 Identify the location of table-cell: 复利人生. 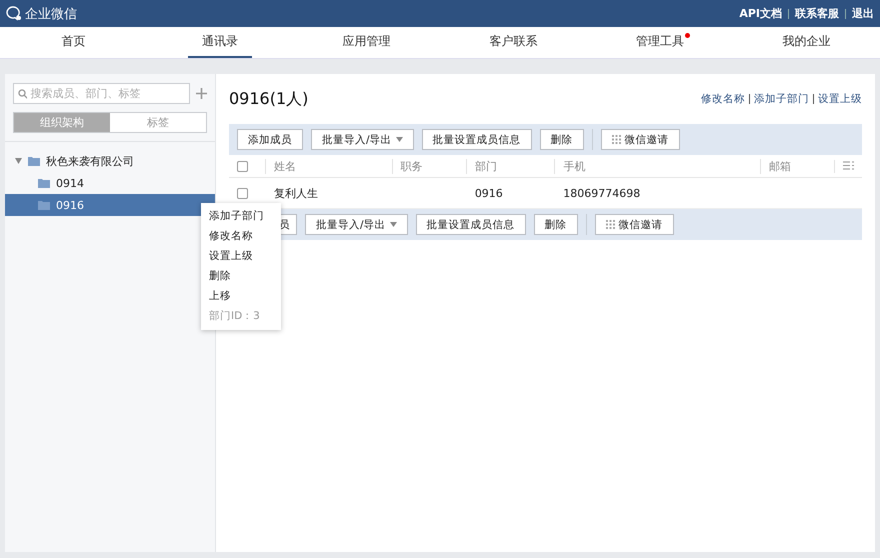
(296, 193).